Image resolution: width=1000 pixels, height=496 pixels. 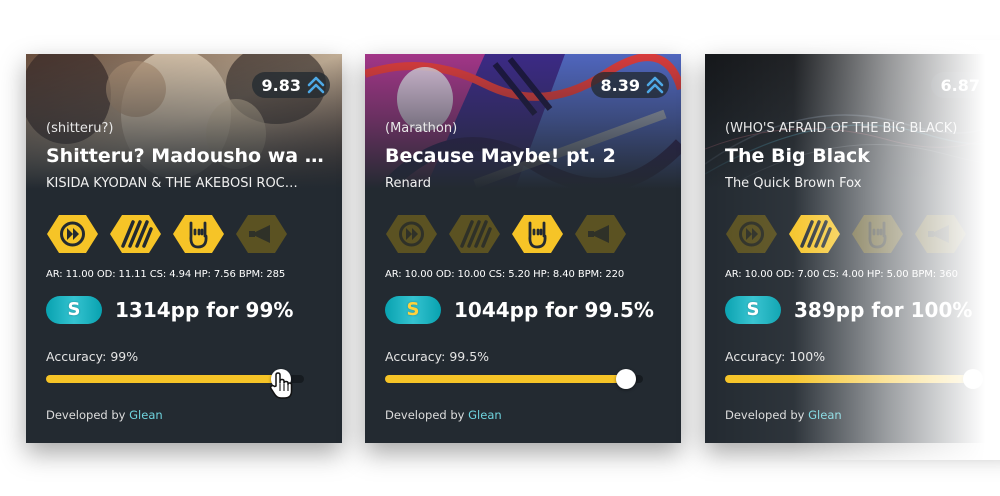 What do you see at coordinates (883, 310) in the screenshot?
I see `pp-value: 389pp for 100%` at bounding box center [883, 310].